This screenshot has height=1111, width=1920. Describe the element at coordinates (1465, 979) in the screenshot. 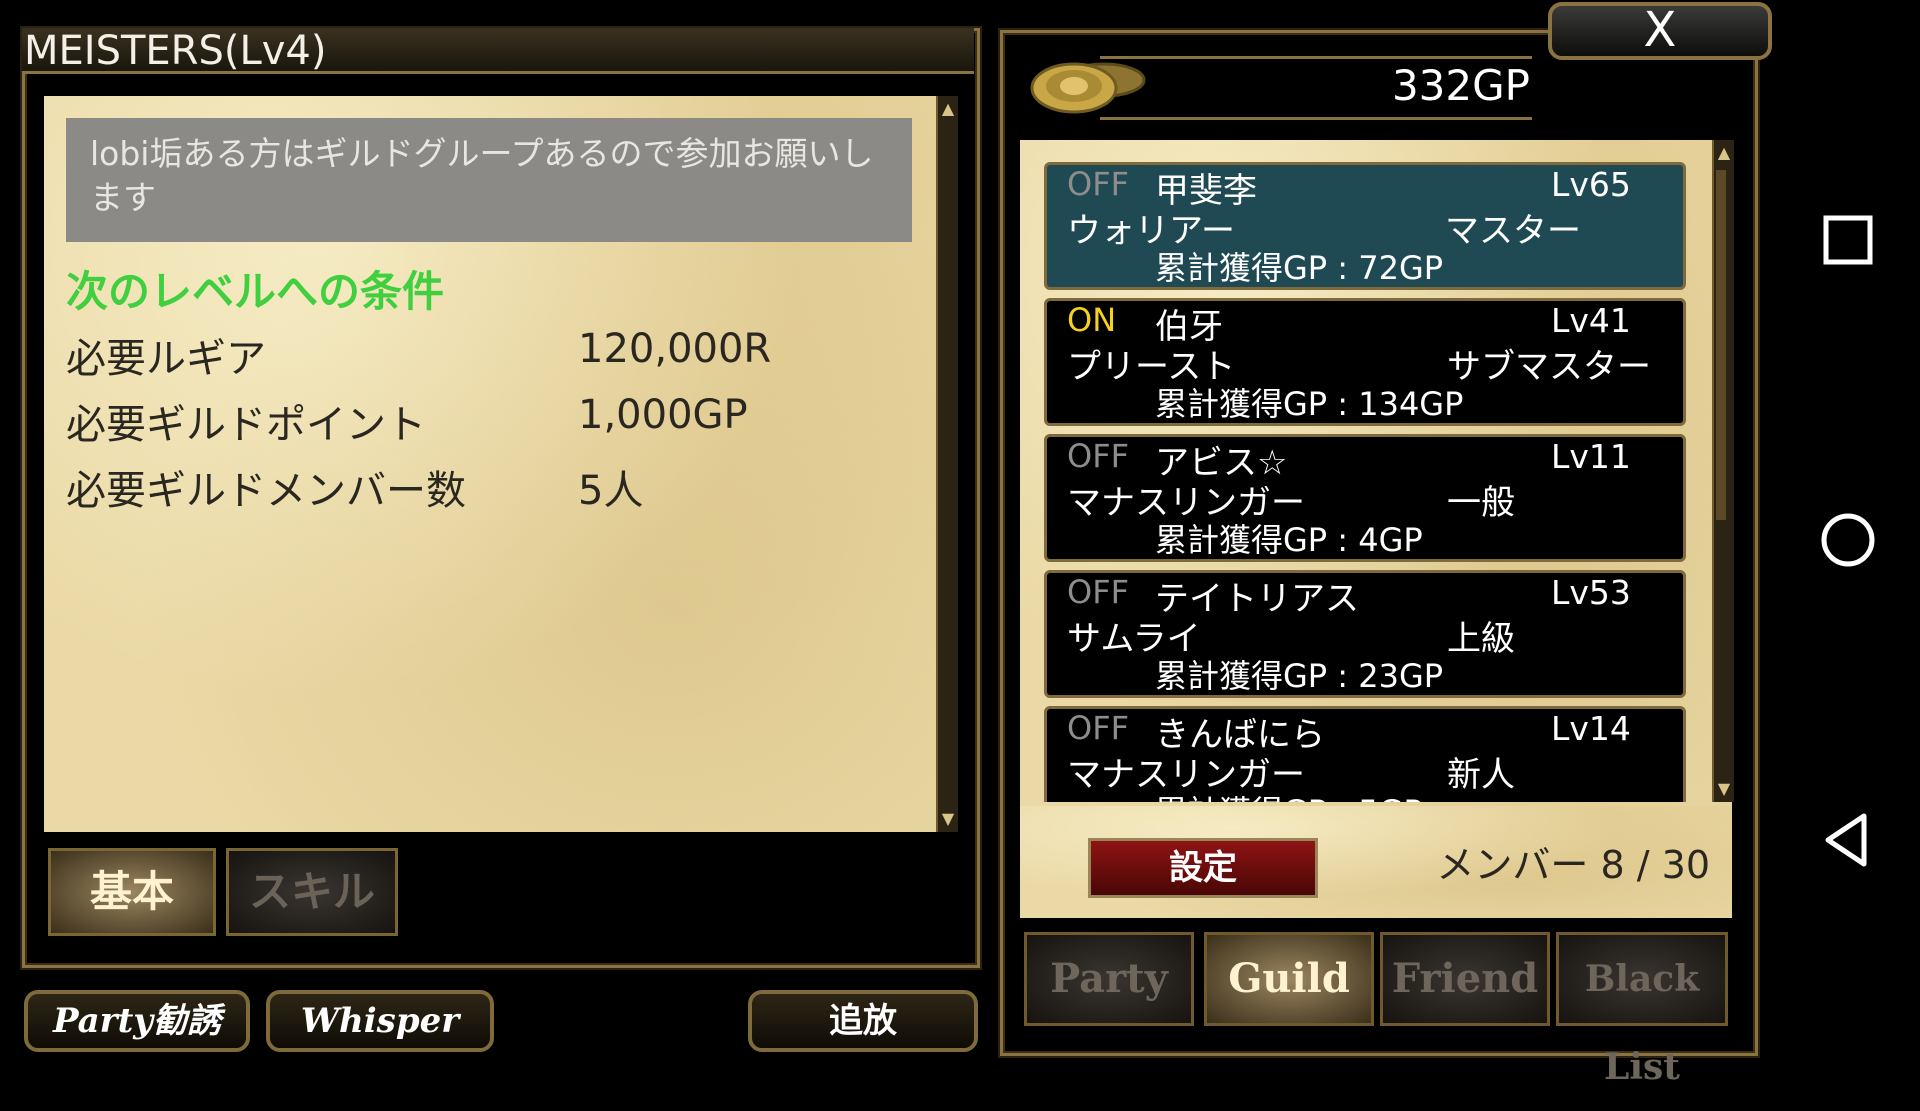

I see `tab-friend: Friend` at that location.